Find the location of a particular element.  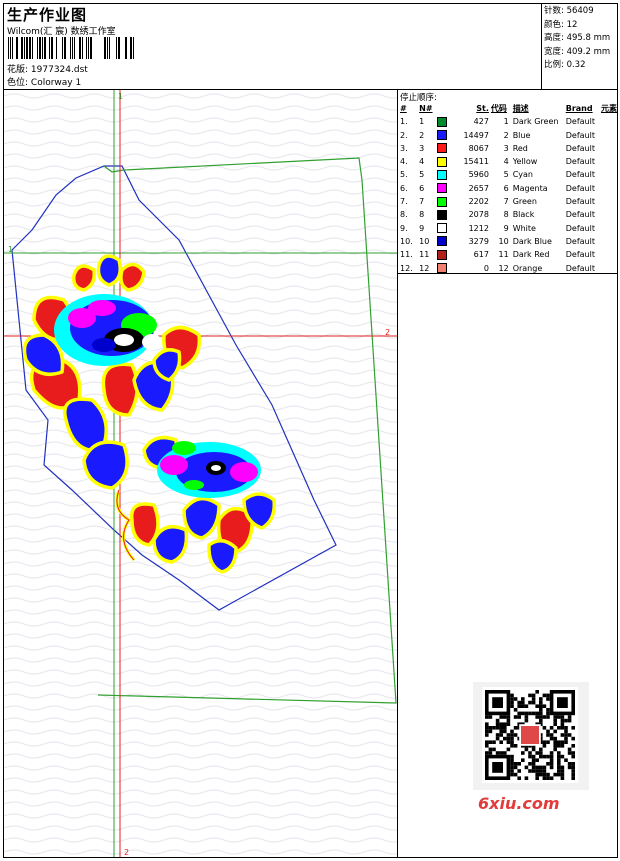

color-code: 6 is located at coordinates (506, 188).